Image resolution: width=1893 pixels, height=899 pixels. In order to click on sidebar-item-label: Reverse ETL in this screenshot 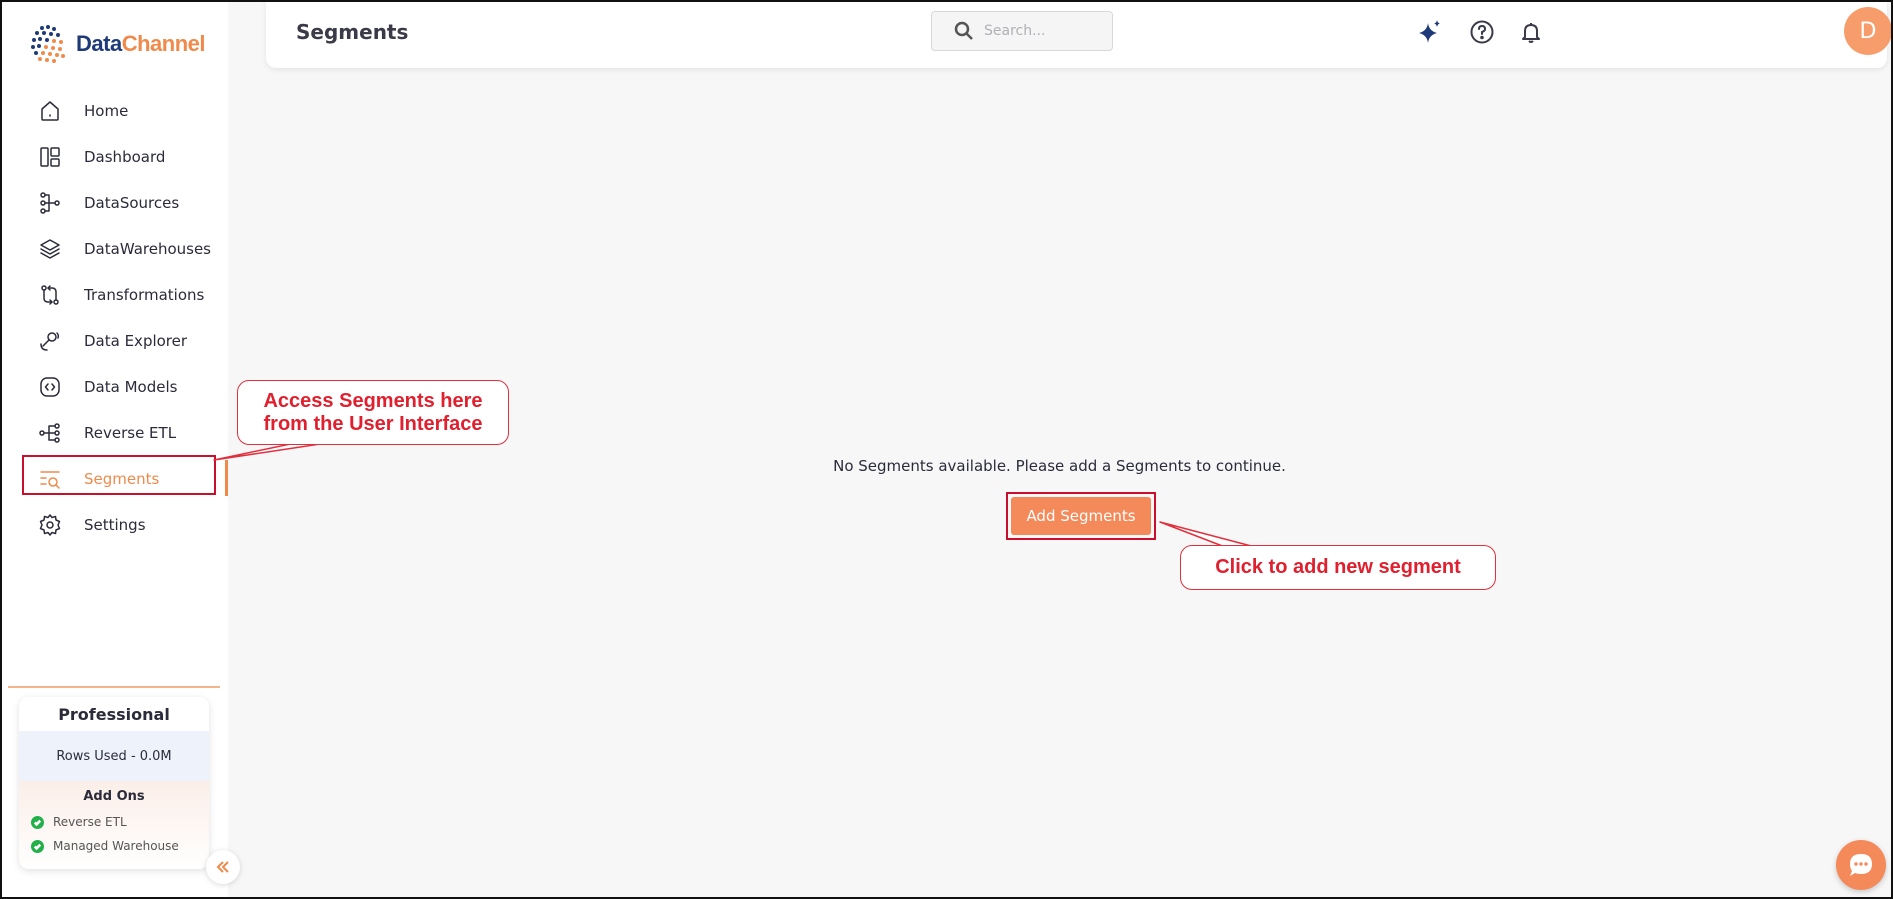, I will do `click(130, 433)`.